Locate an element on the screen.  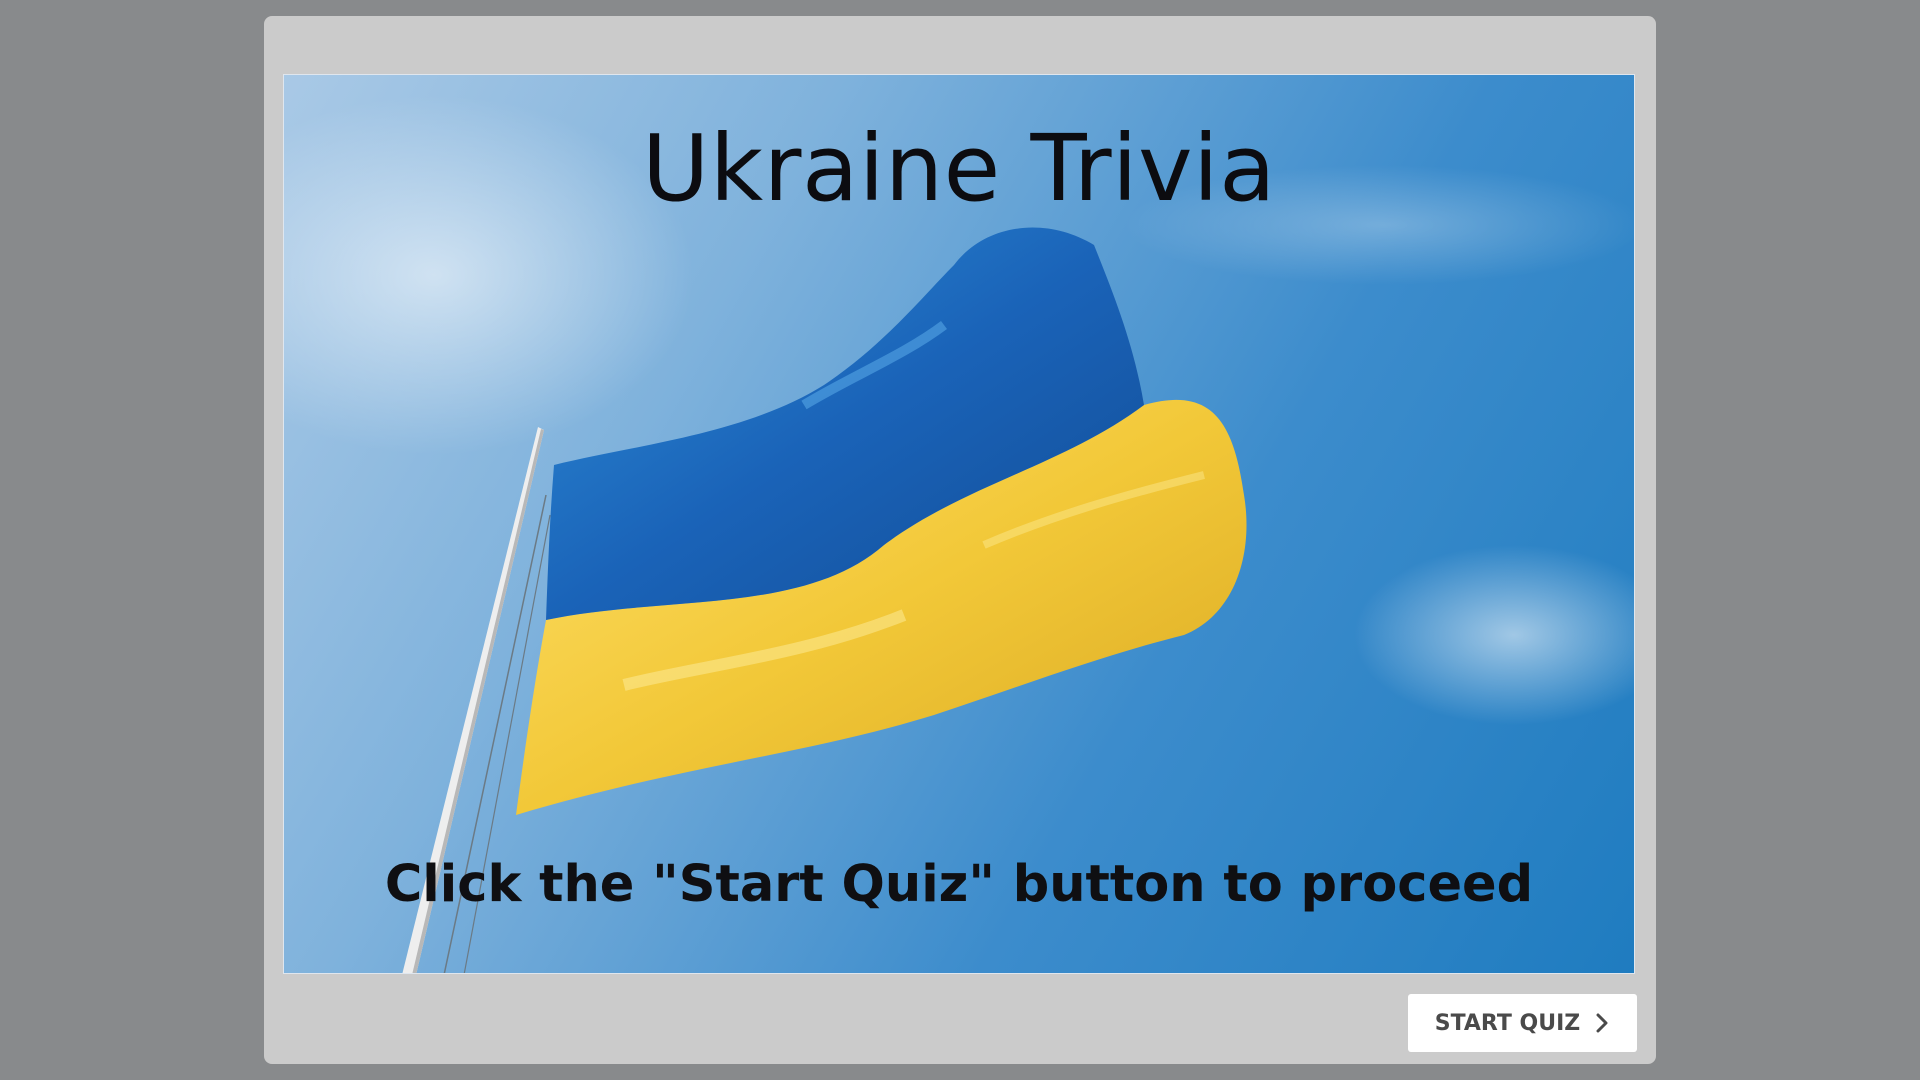
start-quiz-button: START QUIZ is located at coordinates (1522, 1023).